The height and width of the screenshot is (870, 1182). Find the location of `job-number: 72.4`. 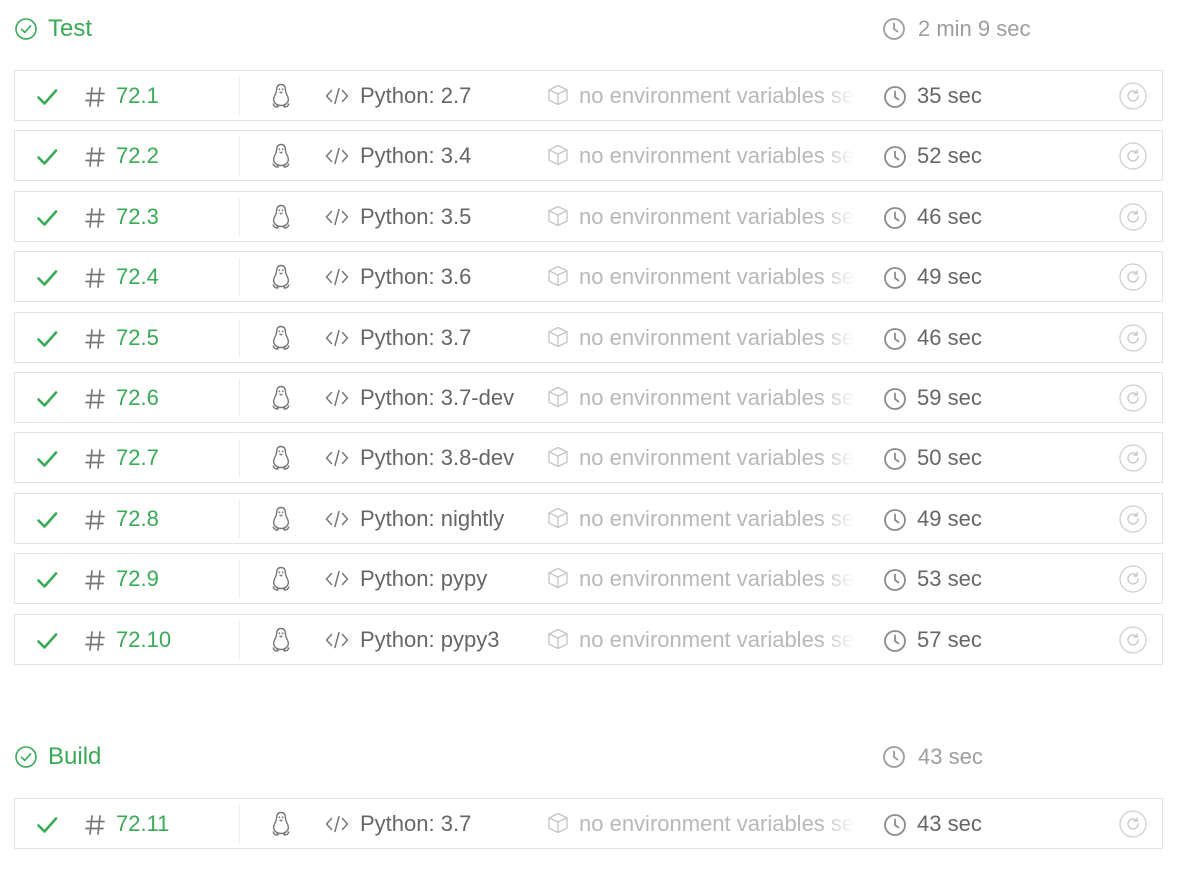

job-number: 72.4 is located at coordinates (137, 277).